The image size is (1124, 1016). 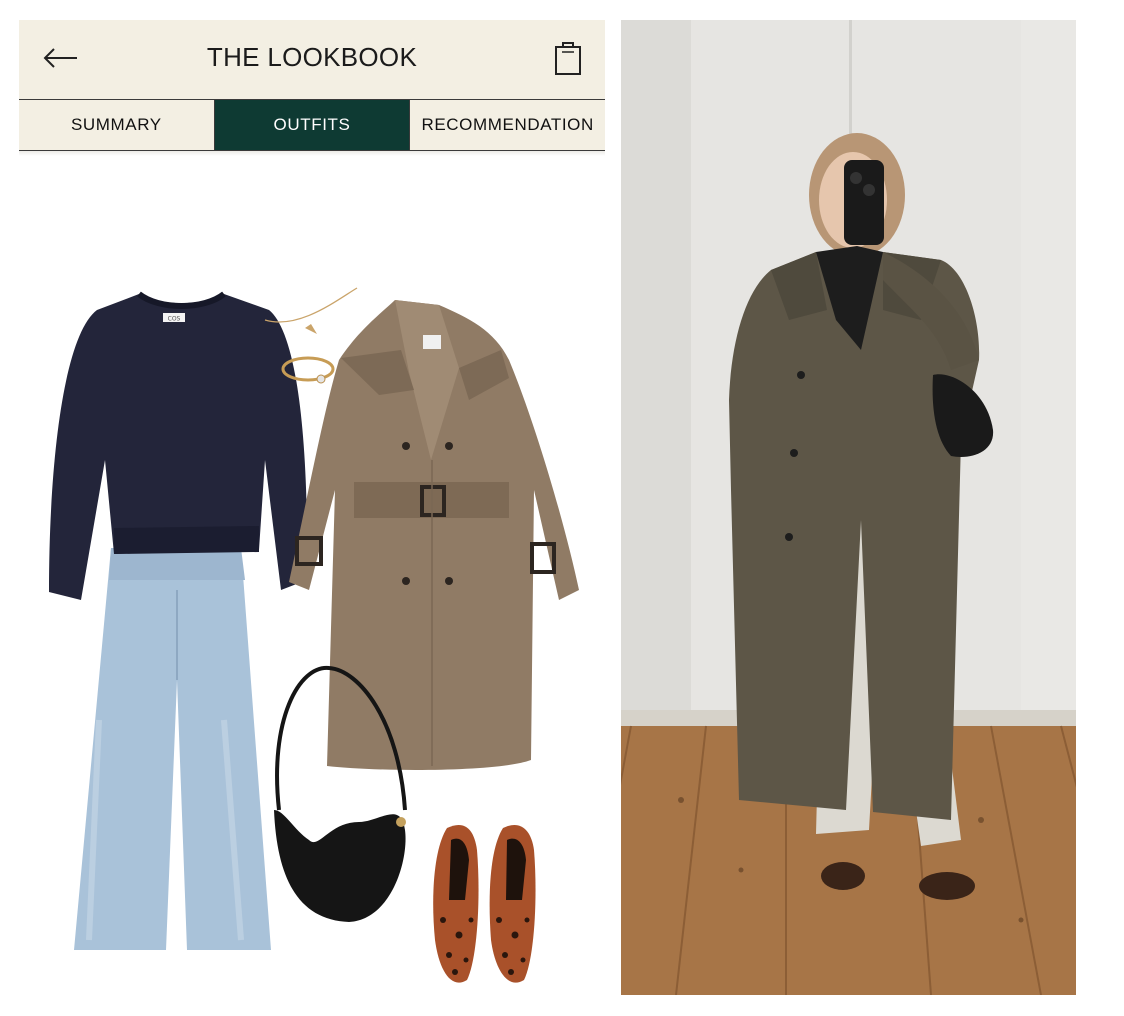 I want to click on header: THE LOOKBOOK, so click(x=312, y=59).